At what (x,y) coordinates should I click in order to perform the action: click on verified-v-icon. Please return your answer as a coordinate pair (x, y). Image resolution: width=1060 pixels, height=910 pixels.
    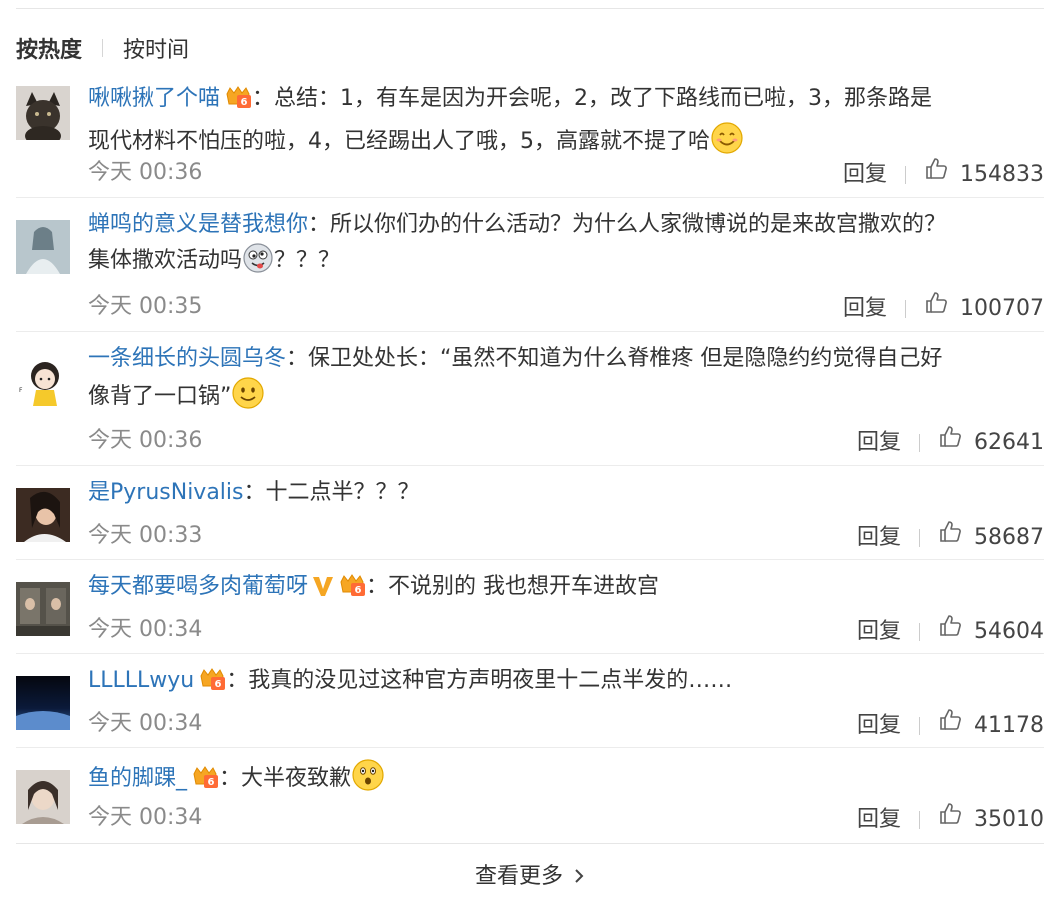
    Looking at the image, I should click on (323, 591).